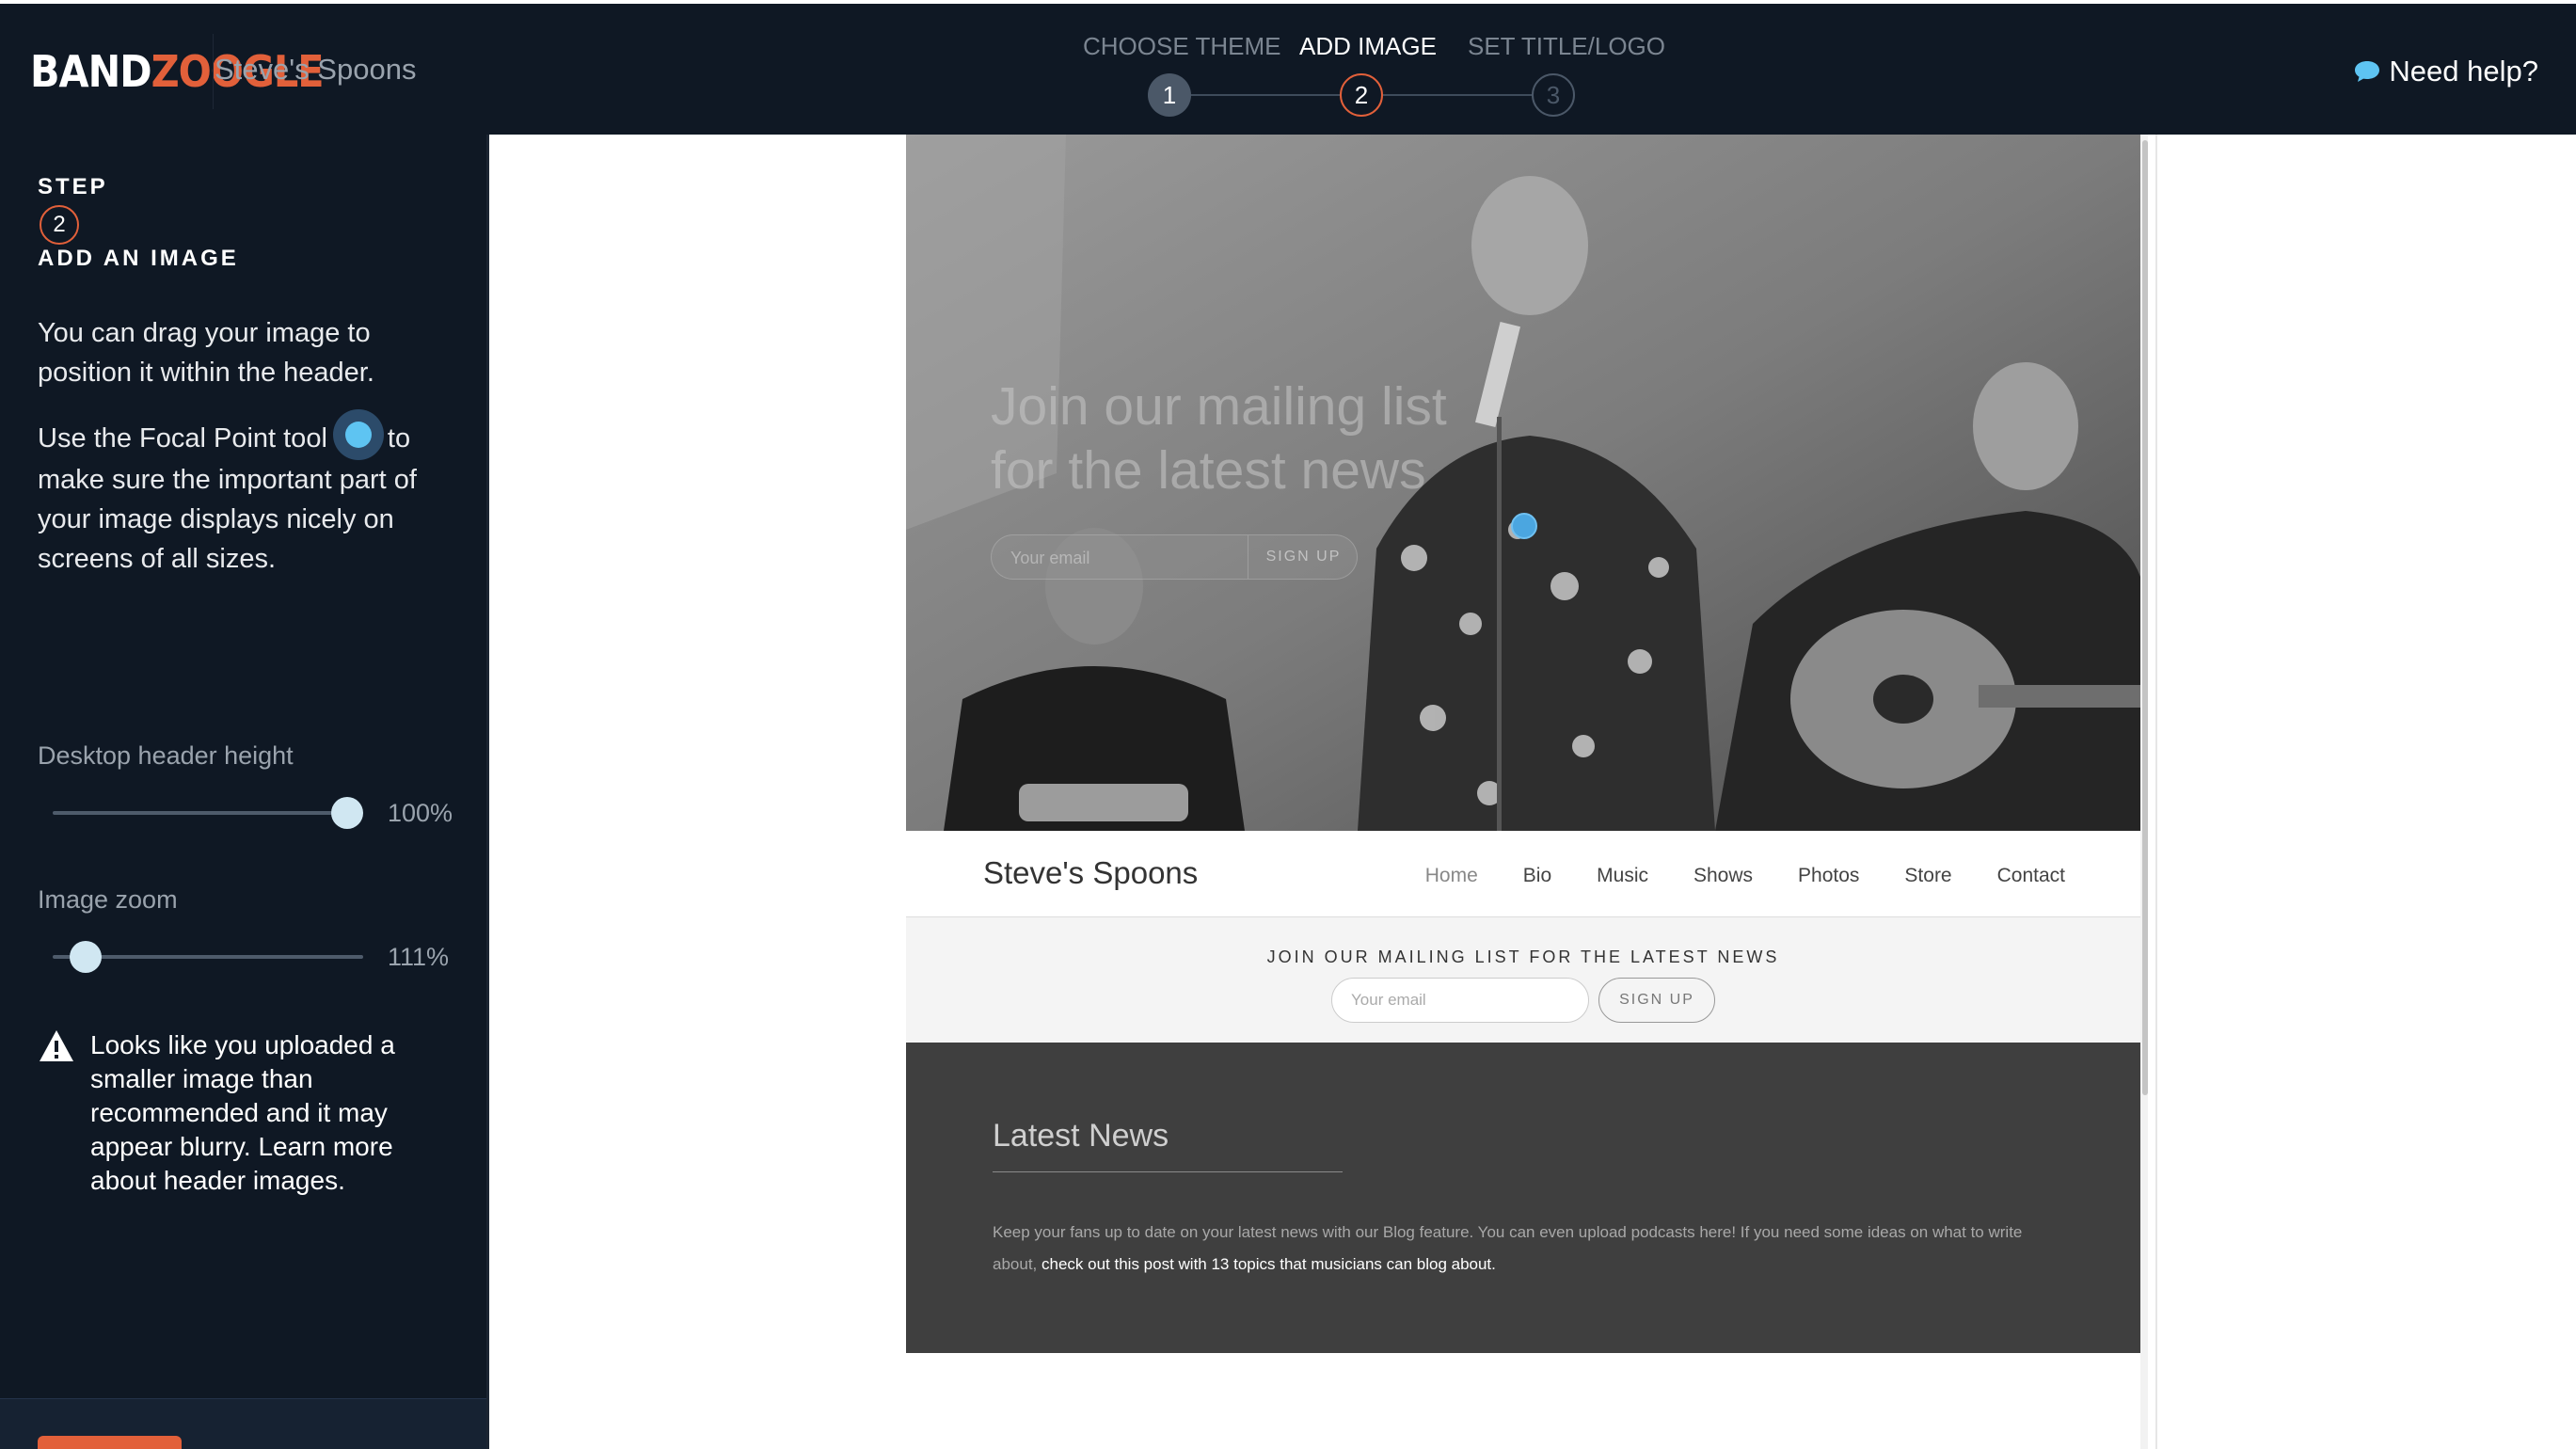  What do you see at coordinates (73, 186) in the screenshot?
I see `step-heading: STEP` at bounding box center [73, 186].